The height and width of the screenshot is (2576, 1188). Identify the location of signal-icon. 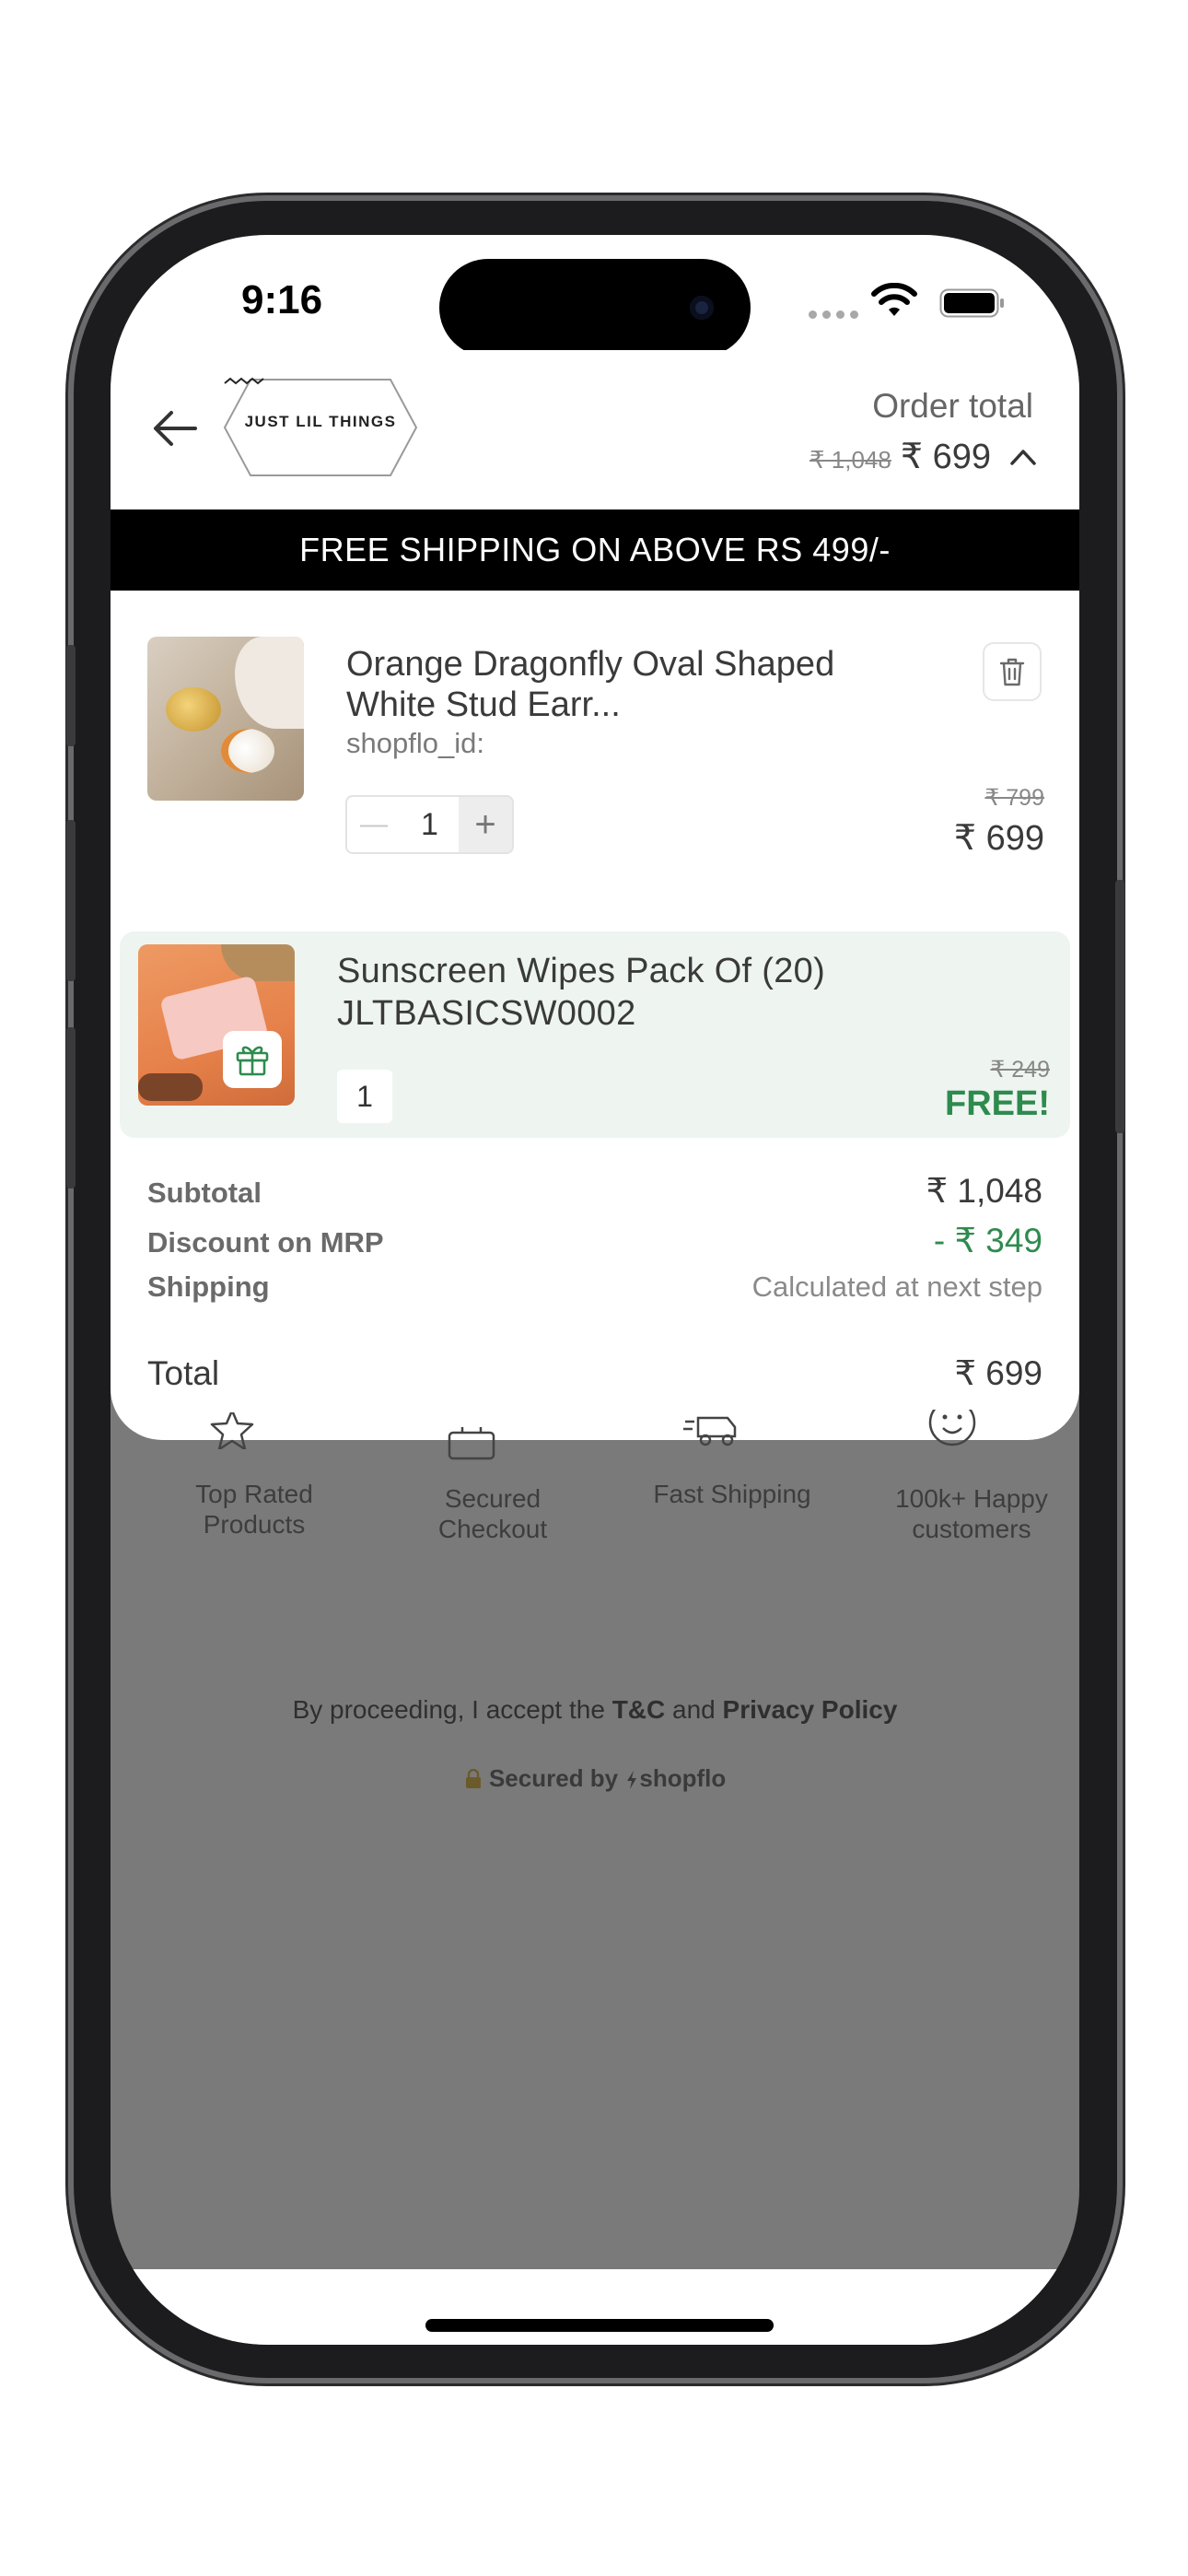
(833, 314).